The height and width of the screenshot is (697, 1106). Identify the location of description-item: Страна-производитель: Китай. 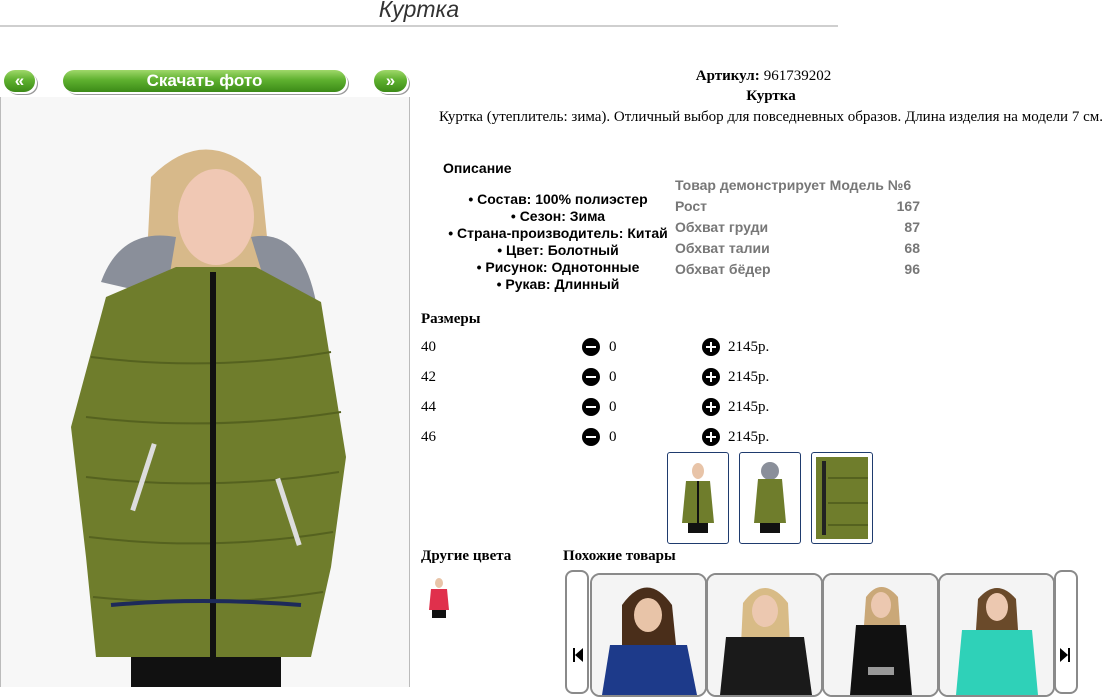
(558, 233).